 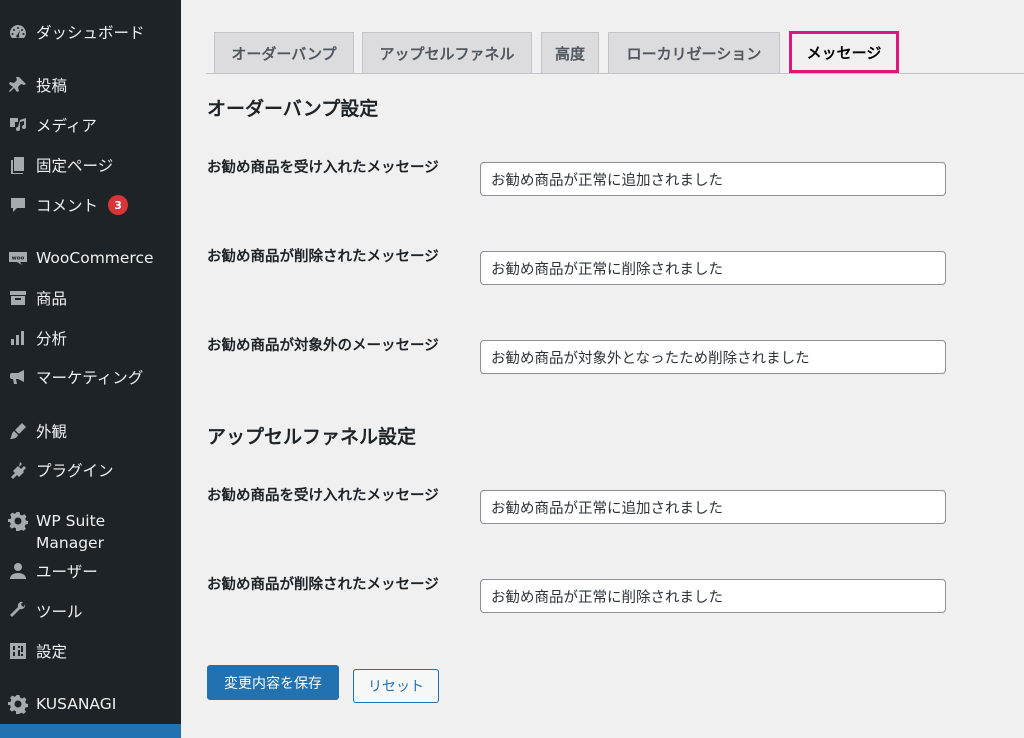 What do you see at coordinates (18, 165) in the screenshot?
I see `page-icon` at bounding box center [18, 165].